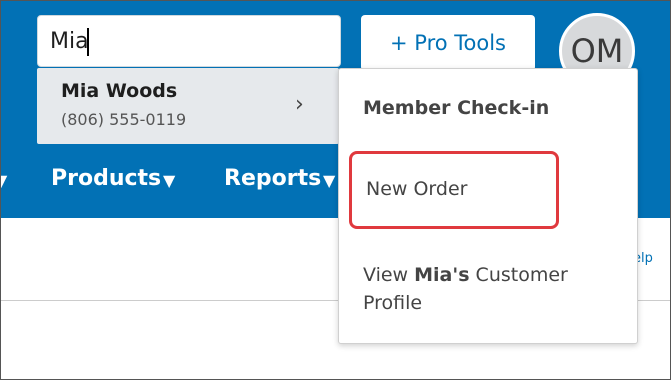  Describe the element at coordinates (299, 104) in the screenshot. I see `chevron-right-icon: ›` at that location.